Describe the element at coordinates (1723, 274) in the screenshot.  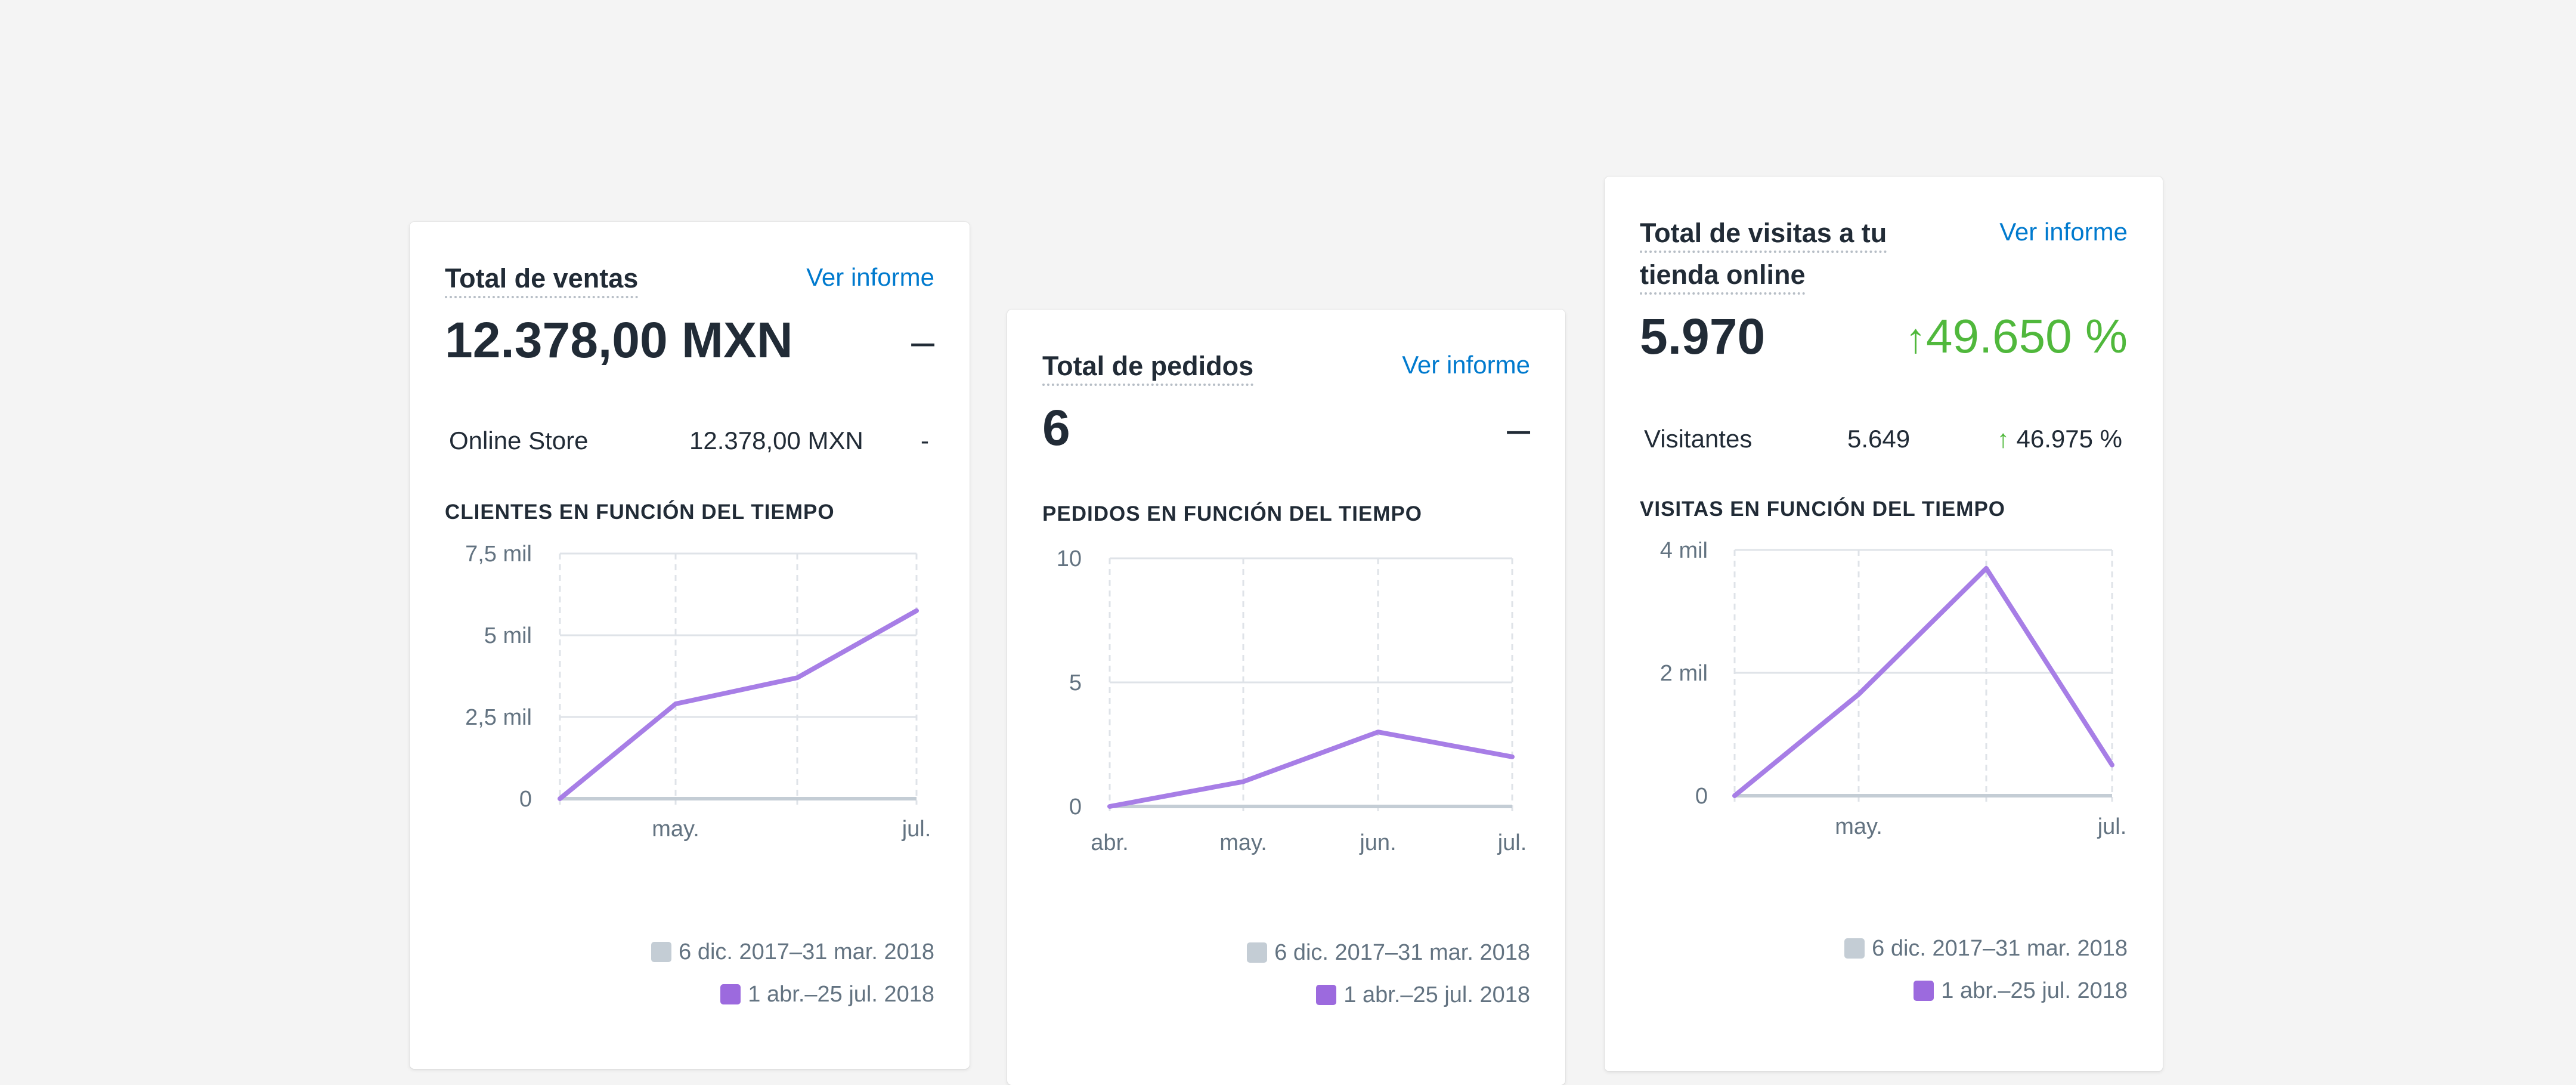
I see `card-title-line-2: tienda online` at that location.